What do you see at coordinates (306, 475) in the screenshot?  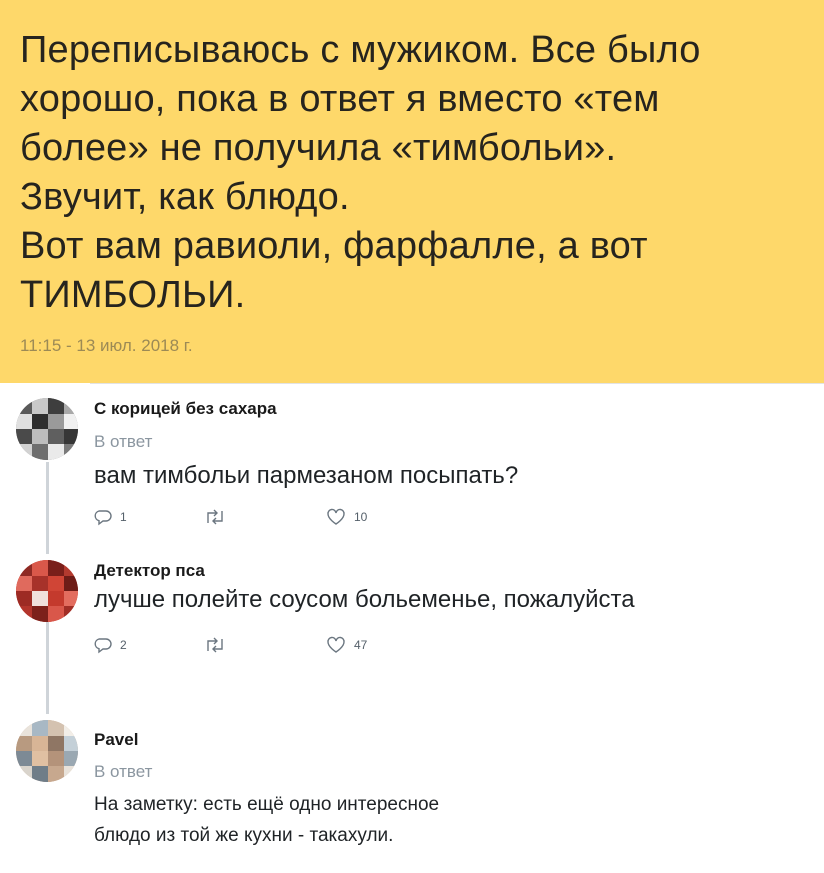 I see `comment-text: вам тимбольи пармезаном посыпать?` at bounding box center [306, 475].